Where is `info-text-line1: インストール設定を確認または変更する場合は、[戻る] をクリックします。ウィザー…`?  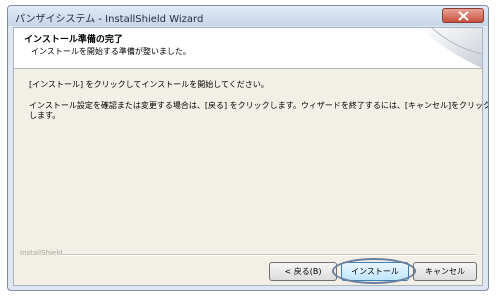
info-text-line1: インストール設定を確認または変更する場合は、[戻る] をクリックします。ウィザー… is located at coordinates (259, 105).